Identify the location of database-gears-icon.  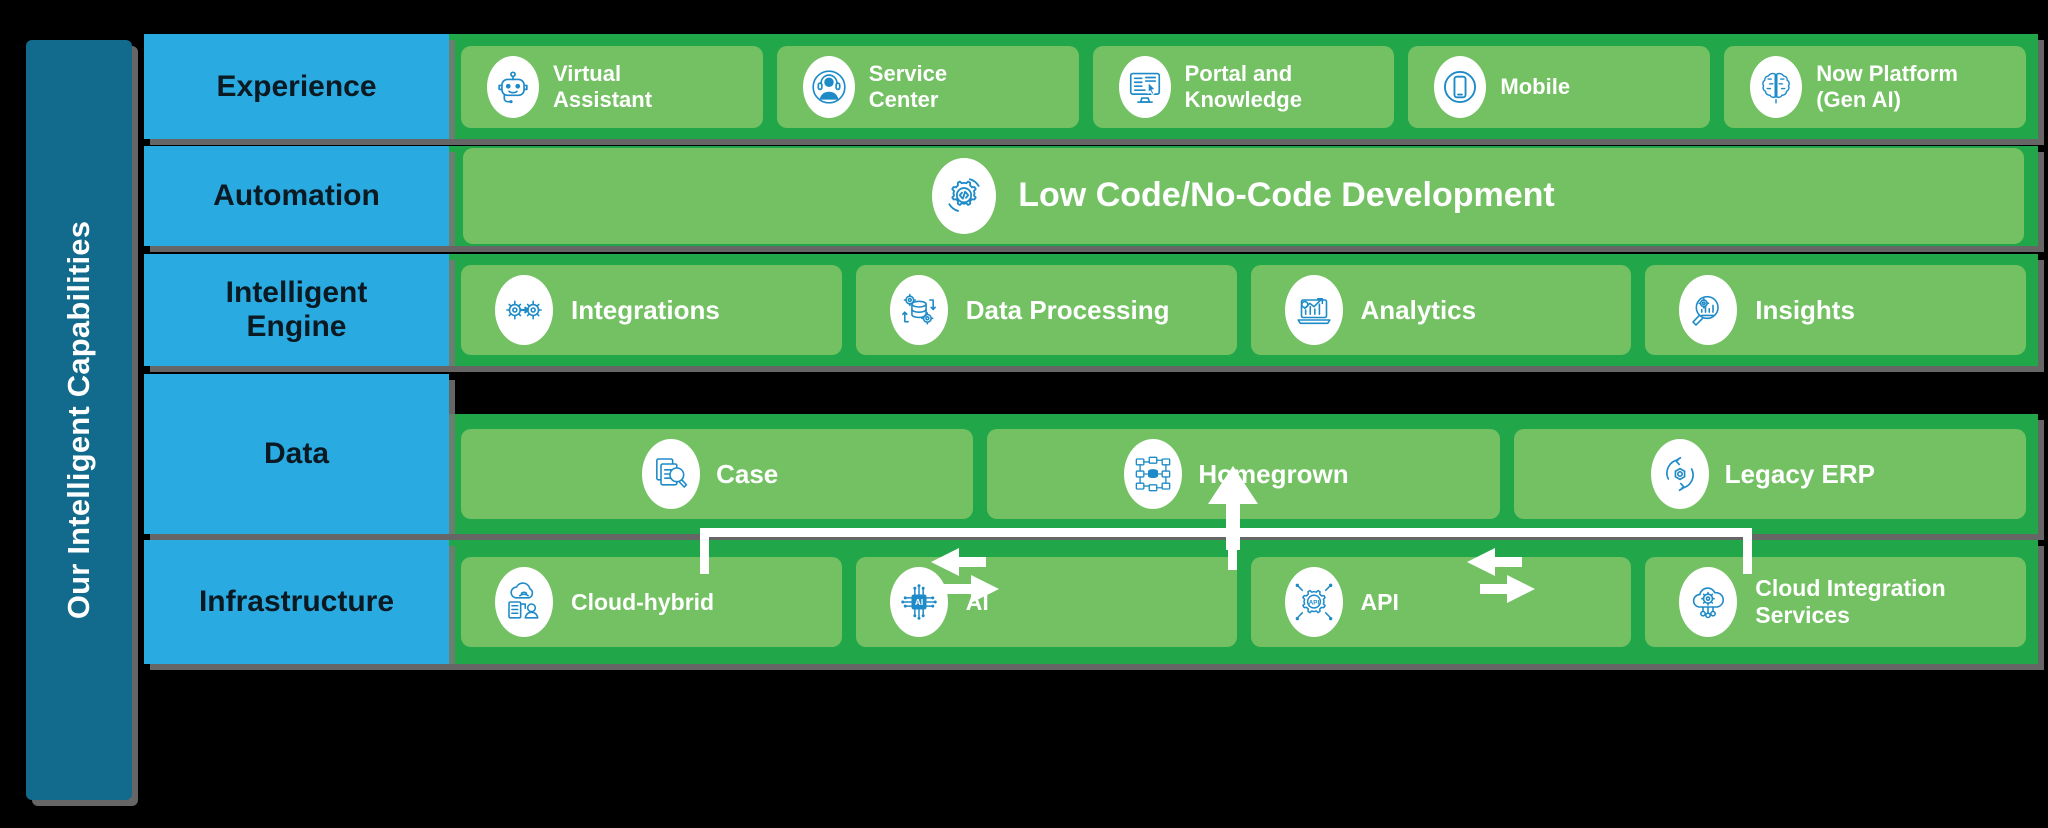
(918, 310).